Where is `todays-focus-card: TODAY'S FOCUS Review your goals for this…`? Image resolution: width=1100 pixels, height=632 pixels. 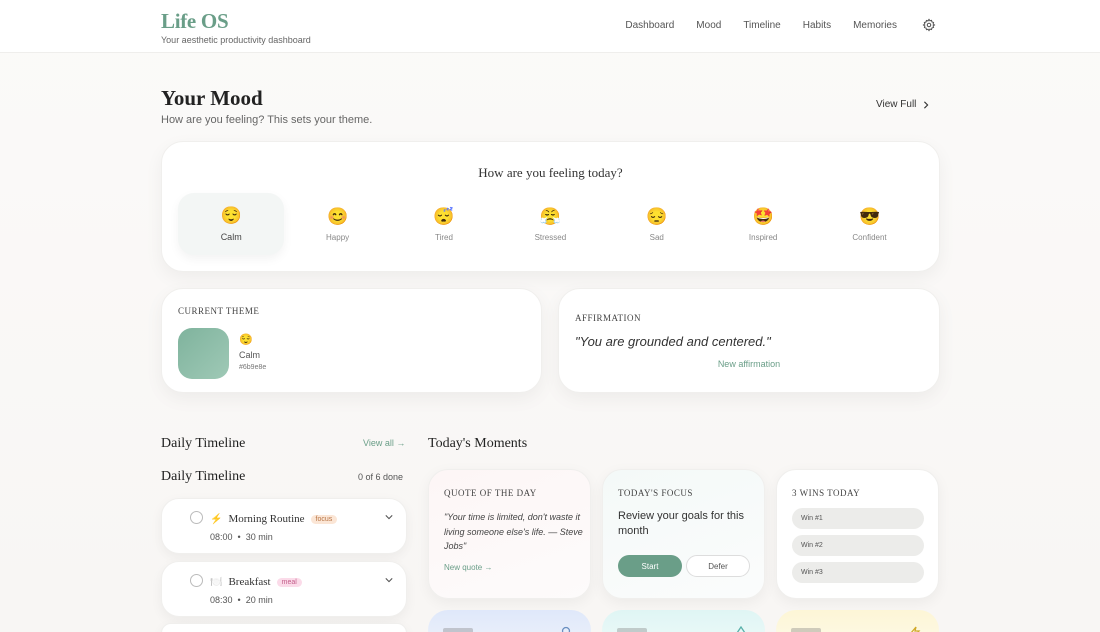 todays-focus-card: TODAY'S FOCUS Review your goals for this… is located at coordinates (683, 534).